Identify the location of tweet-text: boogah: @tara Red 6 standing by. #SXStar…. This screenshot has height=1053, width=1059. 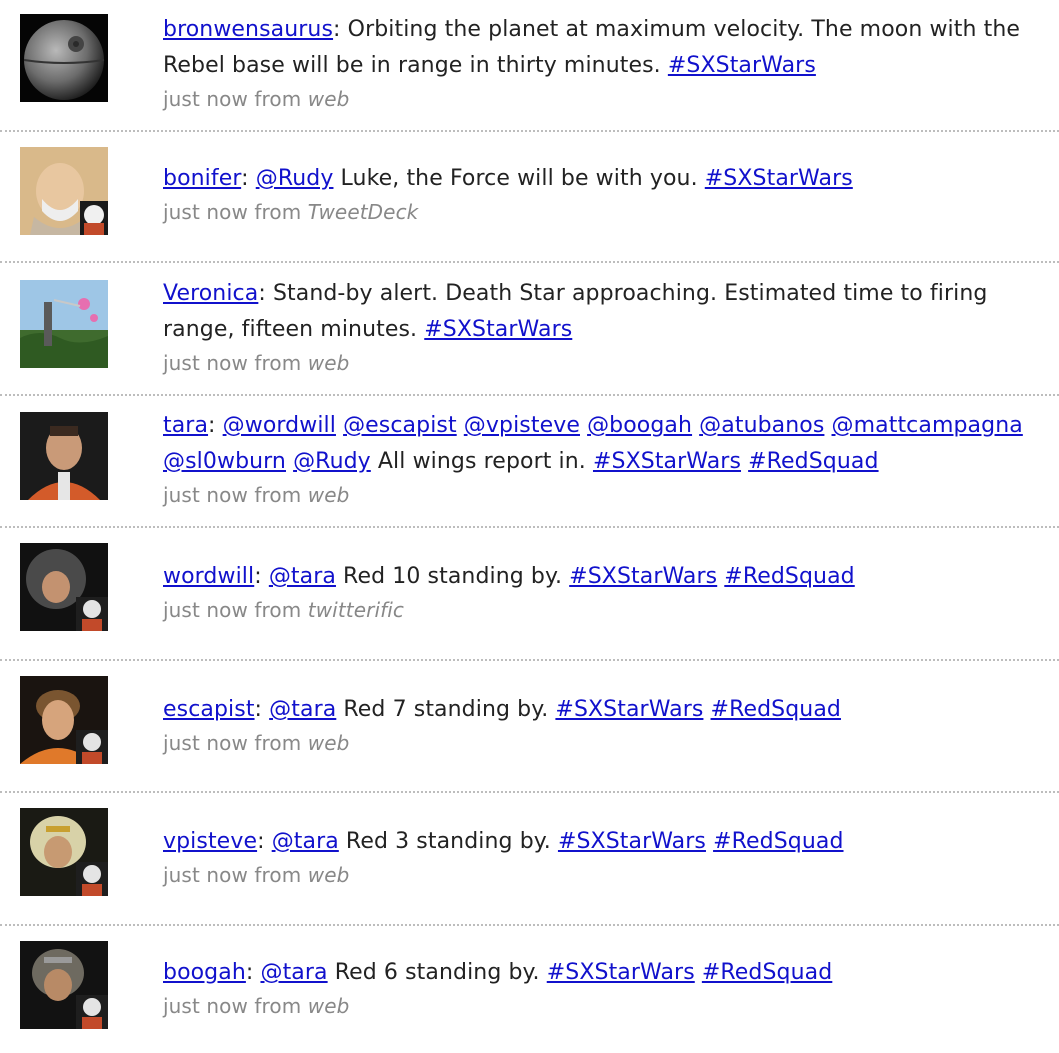
(609, 973).